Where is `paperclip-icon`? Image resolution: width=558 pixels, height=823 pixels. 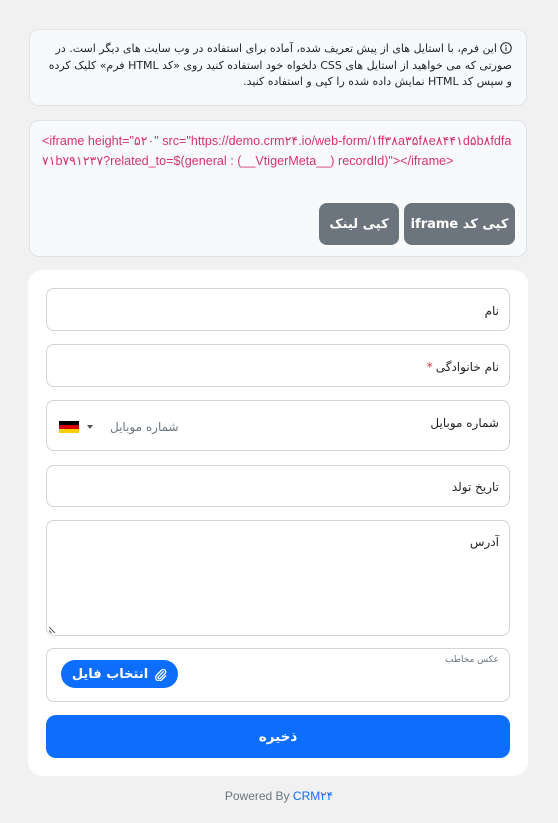 paperclip-icon is located at coordinates (161, 674).